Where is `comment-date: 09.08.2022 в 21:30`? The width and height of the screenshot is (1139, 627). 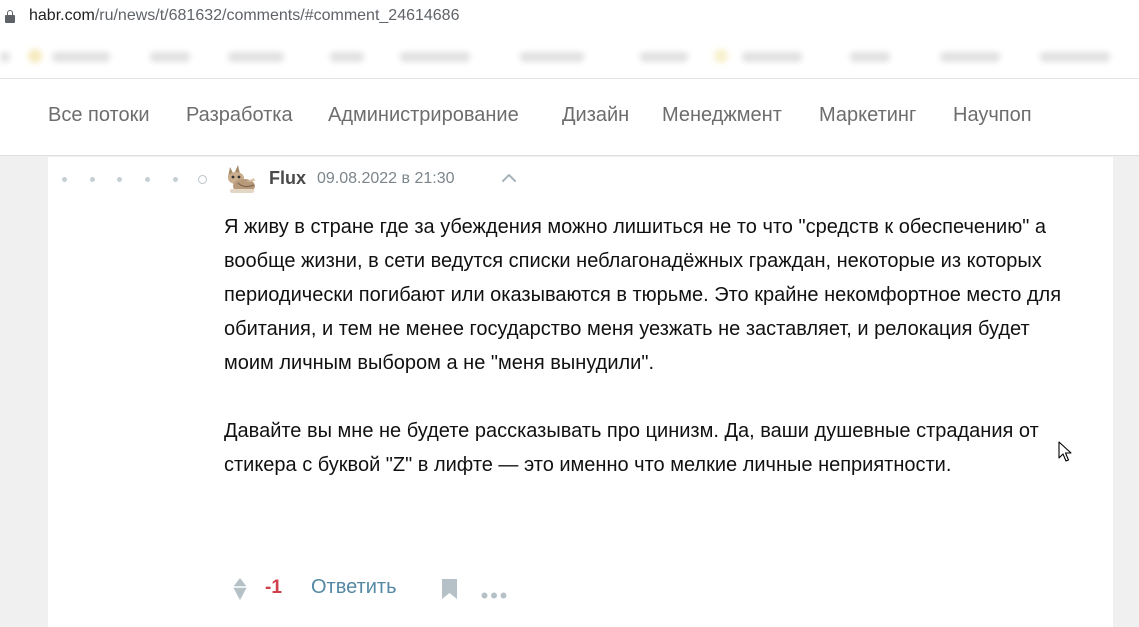
comment-date: 09.08.2022 в 21:30 is located at coordinates (386, 179).